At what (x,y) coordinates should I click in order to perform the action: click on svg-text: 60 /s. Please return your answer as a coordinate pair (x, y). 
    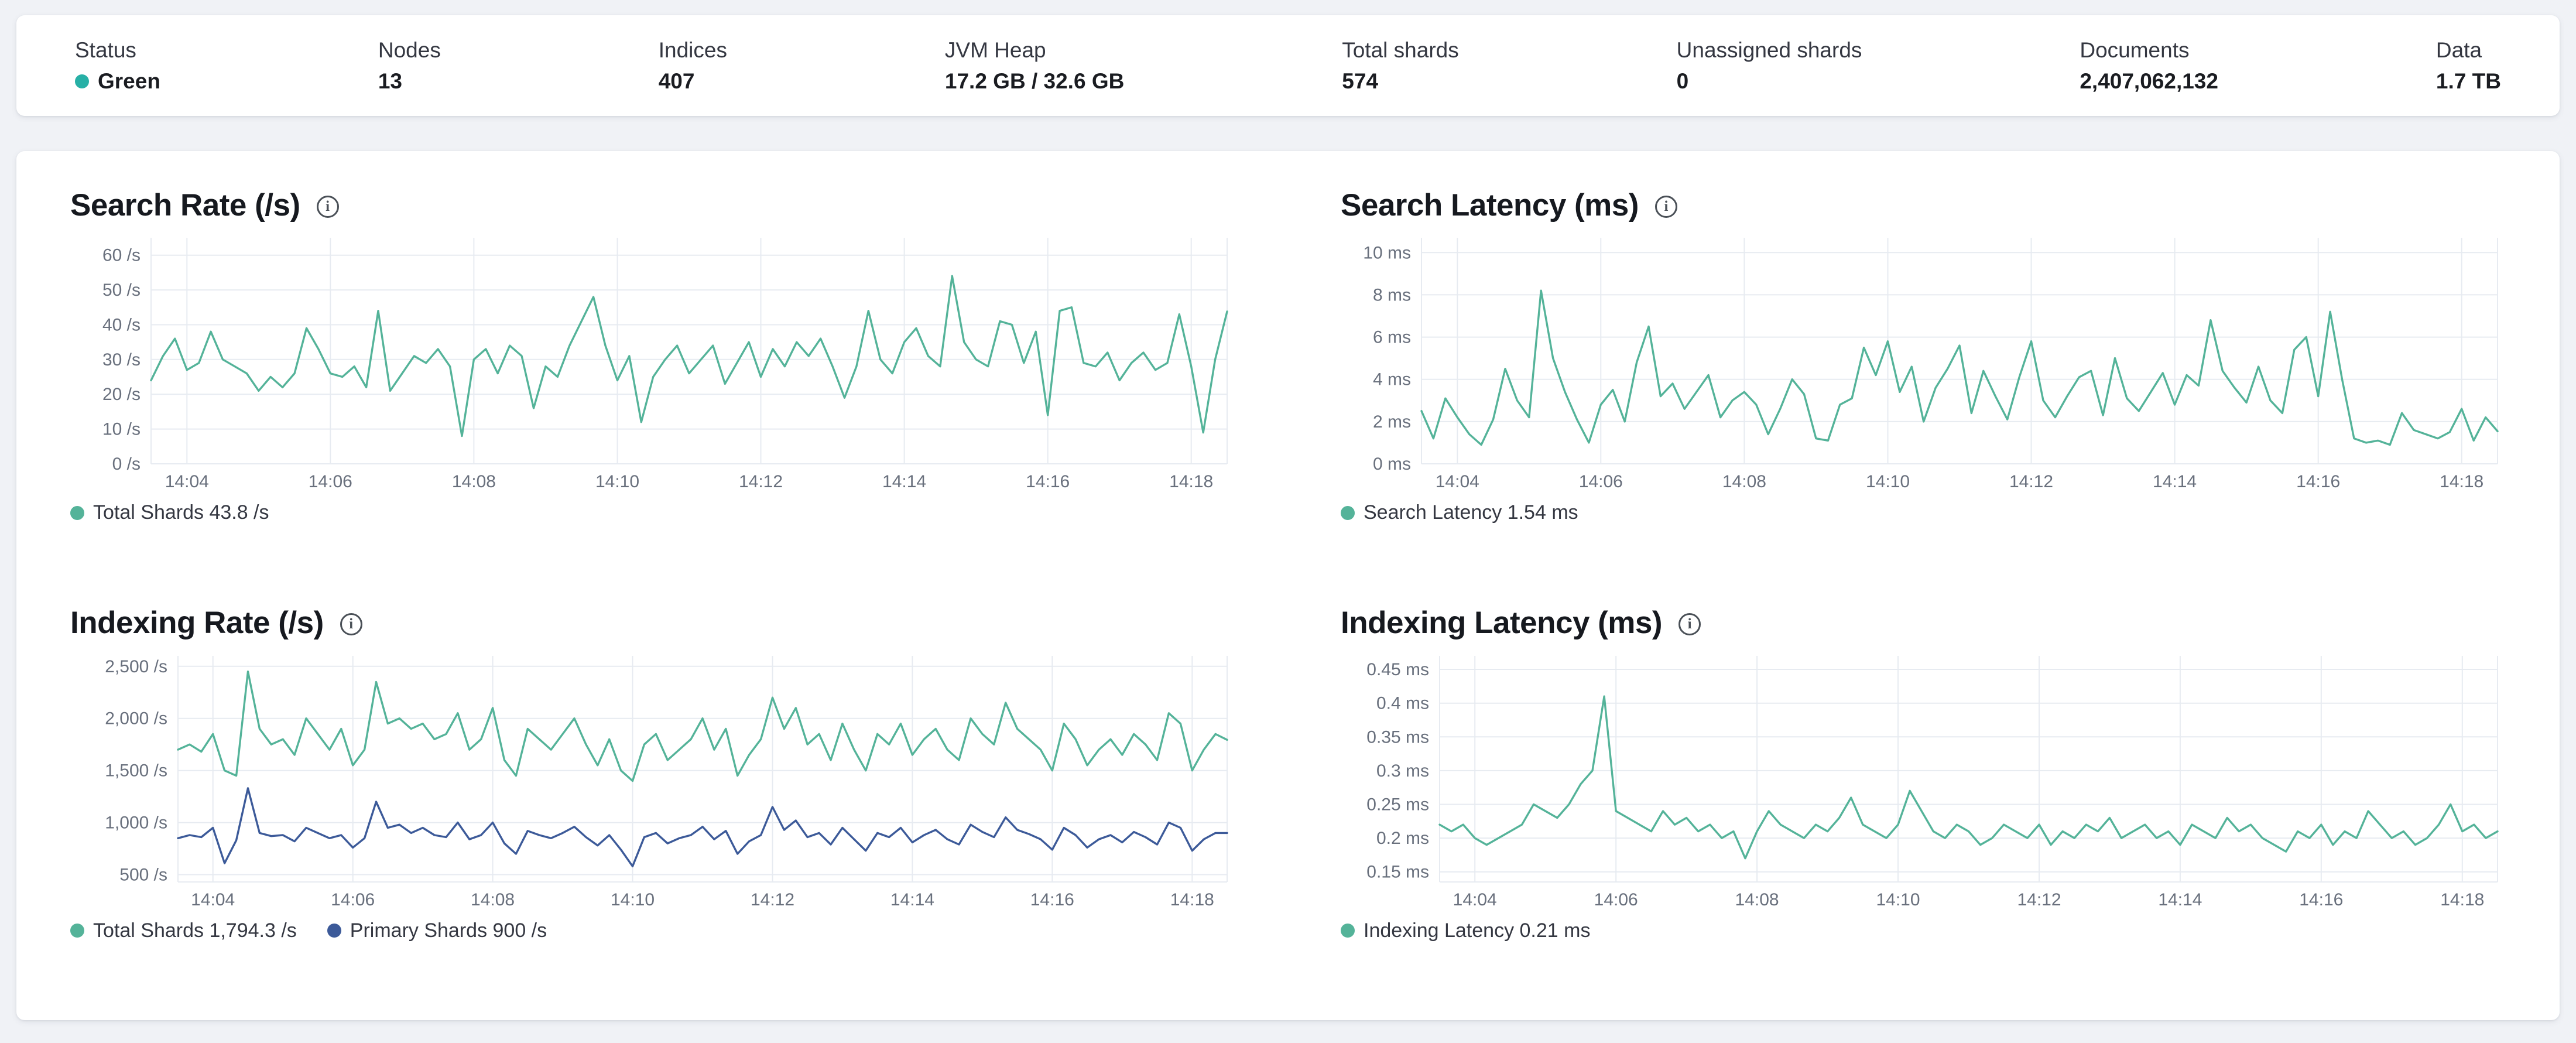
    Looking at the image, I should click on (121, 255).